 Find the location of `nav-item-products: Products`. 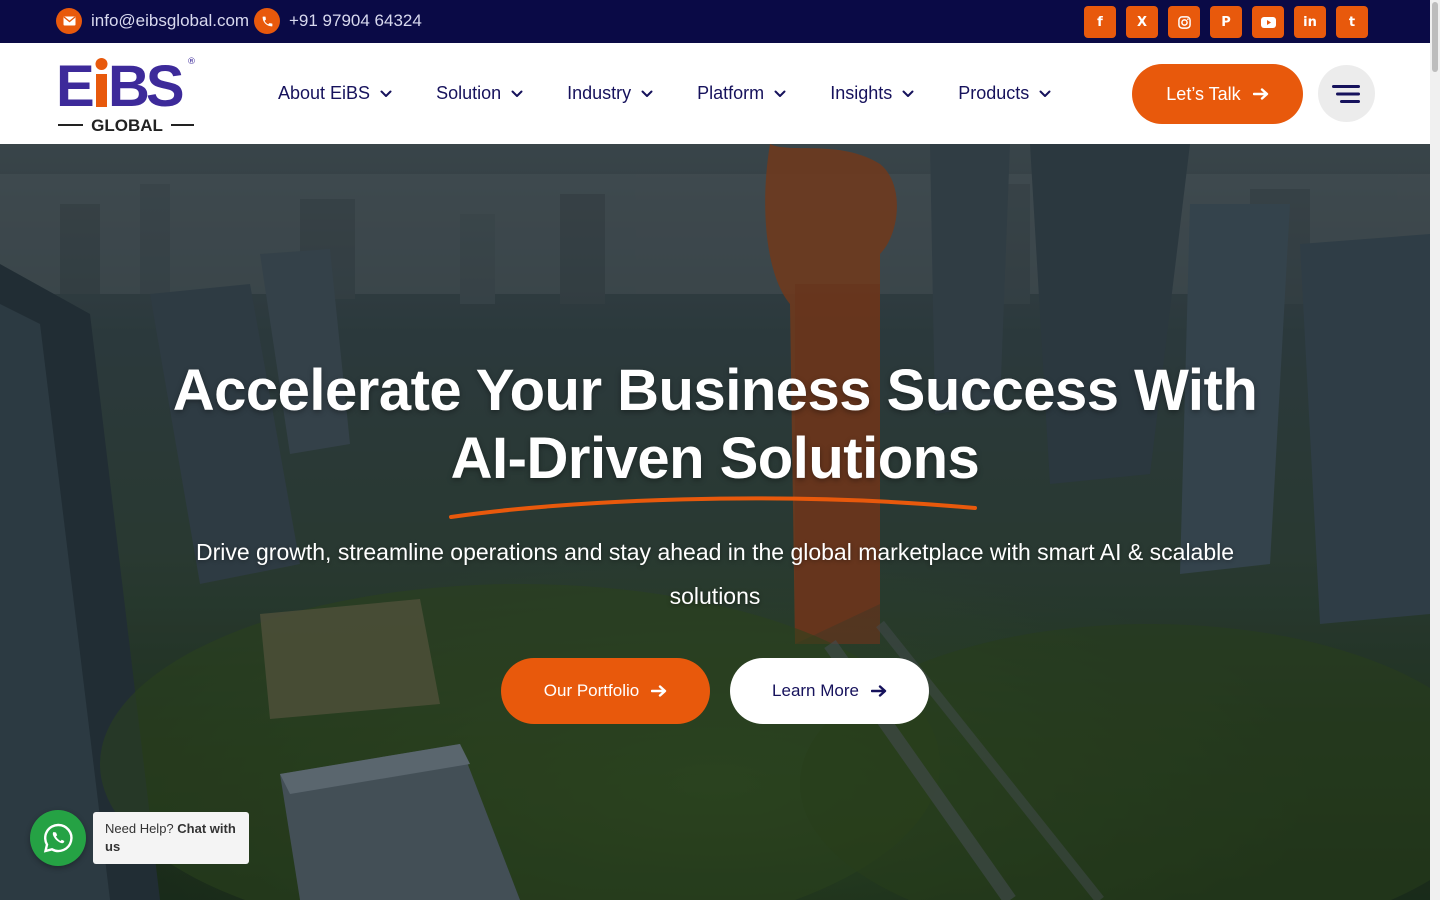

nav-item-products: Products is located at coordinates (1004, 93).